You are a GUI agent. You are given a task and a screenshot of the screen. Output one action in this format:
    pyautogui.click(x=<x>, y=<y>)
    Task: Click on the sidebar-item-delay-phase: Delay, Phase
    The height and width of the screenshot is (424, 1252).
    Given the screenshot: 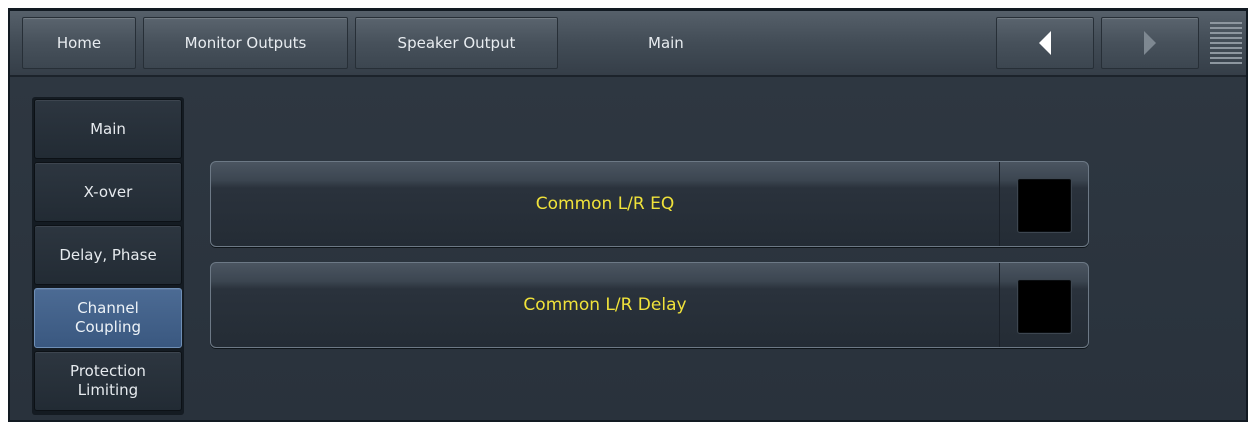 What is the action you would take?
    pyautogui.click(x=108, y=255)
    